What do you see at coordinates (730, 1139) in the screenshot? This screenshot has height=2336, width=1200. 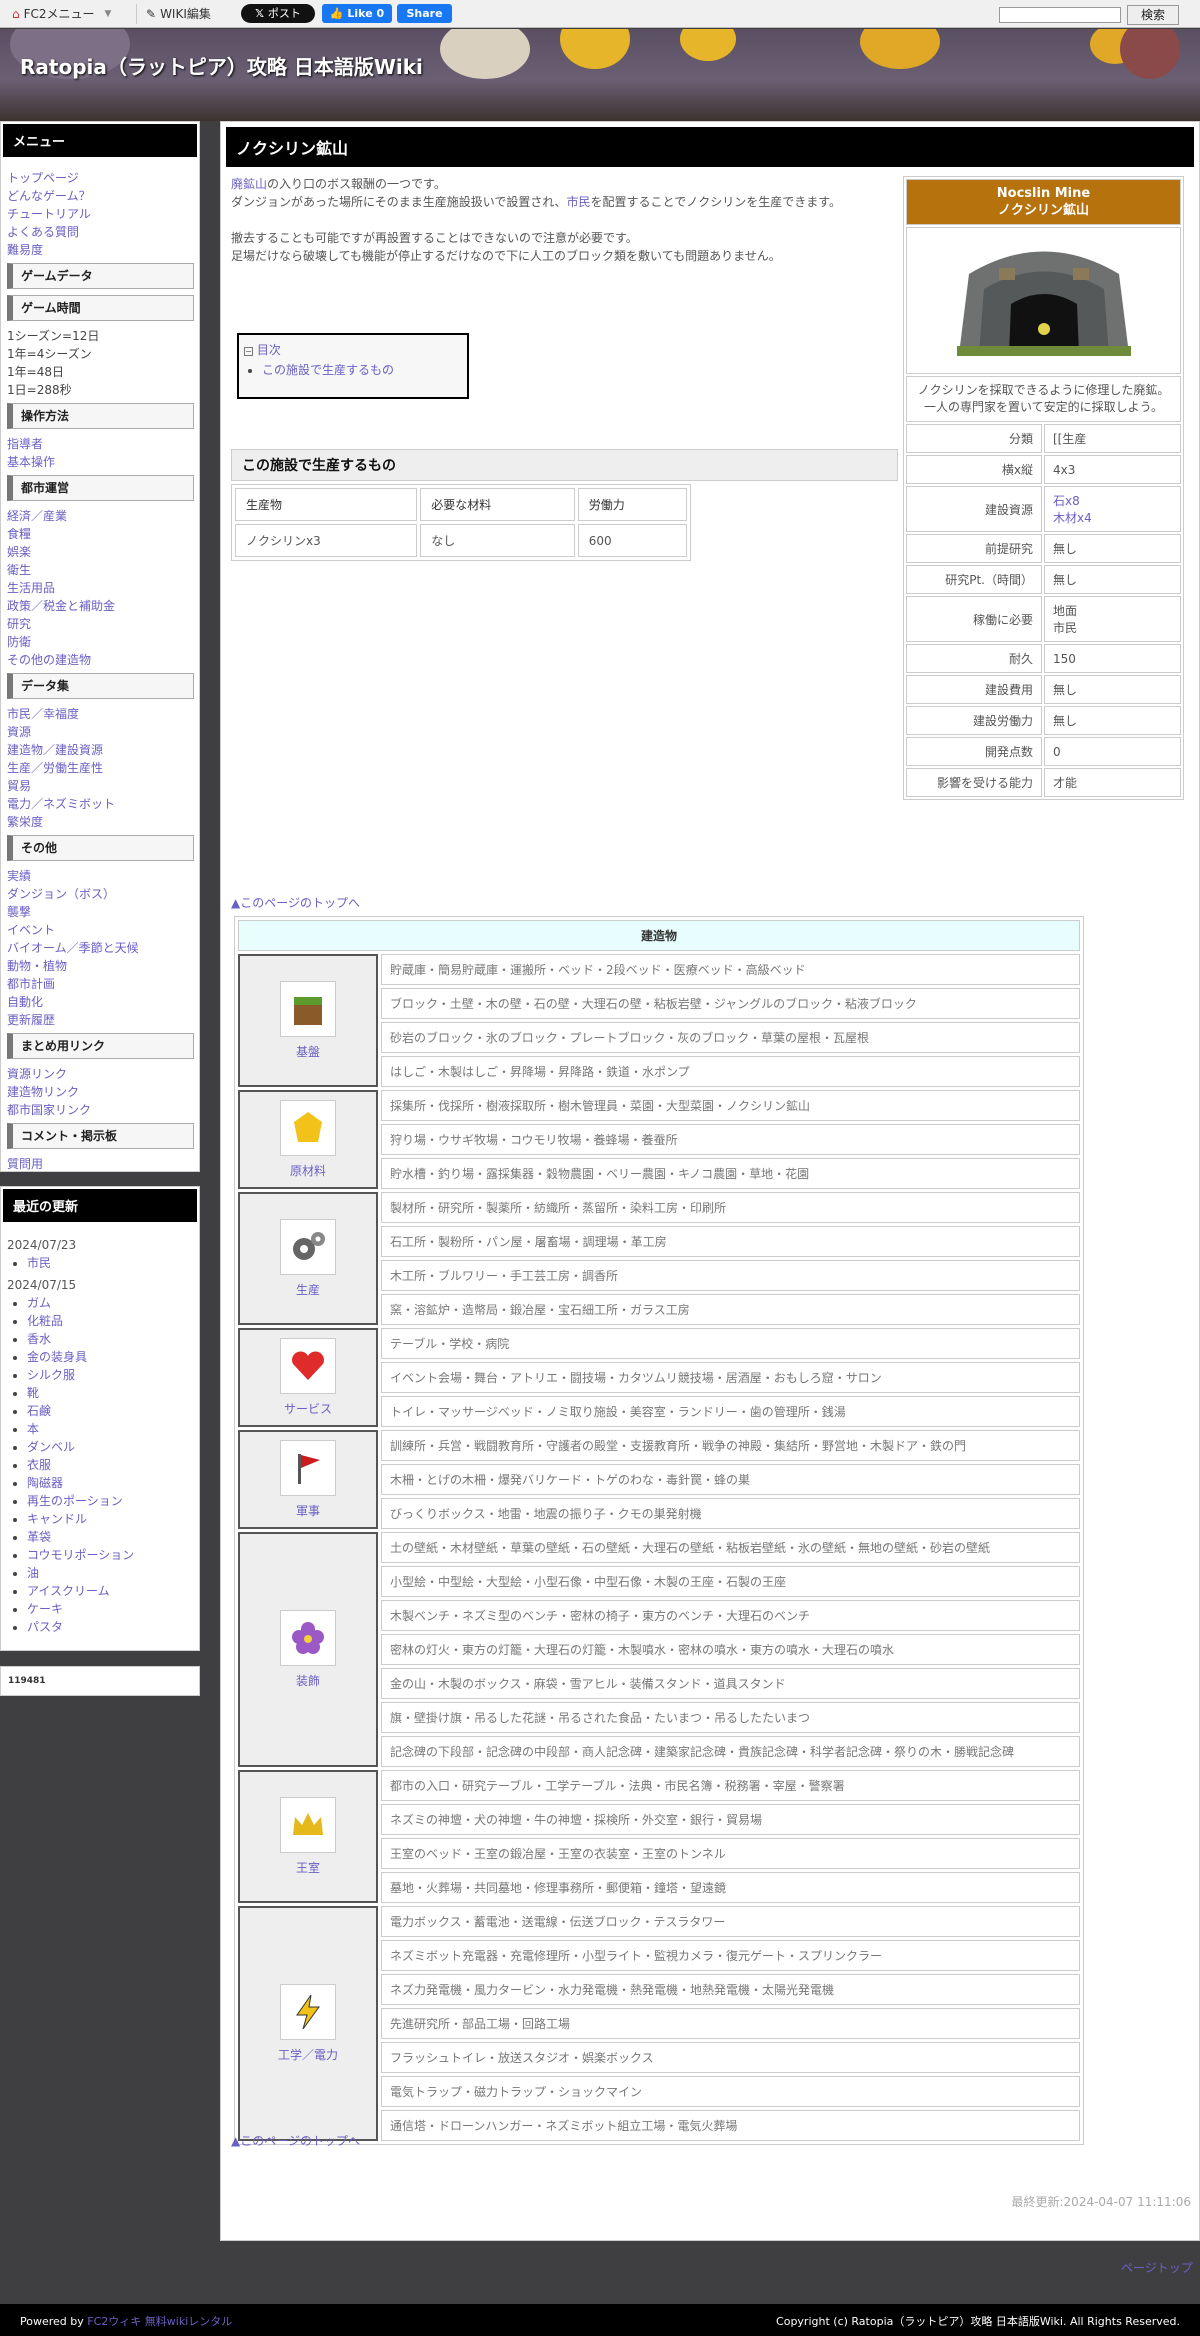 I see `building-list-cell: 狩り場・ウサギ牧場・コウモリ牧場・養蜂場・養蚕所` at bounding box center [730, 1139].